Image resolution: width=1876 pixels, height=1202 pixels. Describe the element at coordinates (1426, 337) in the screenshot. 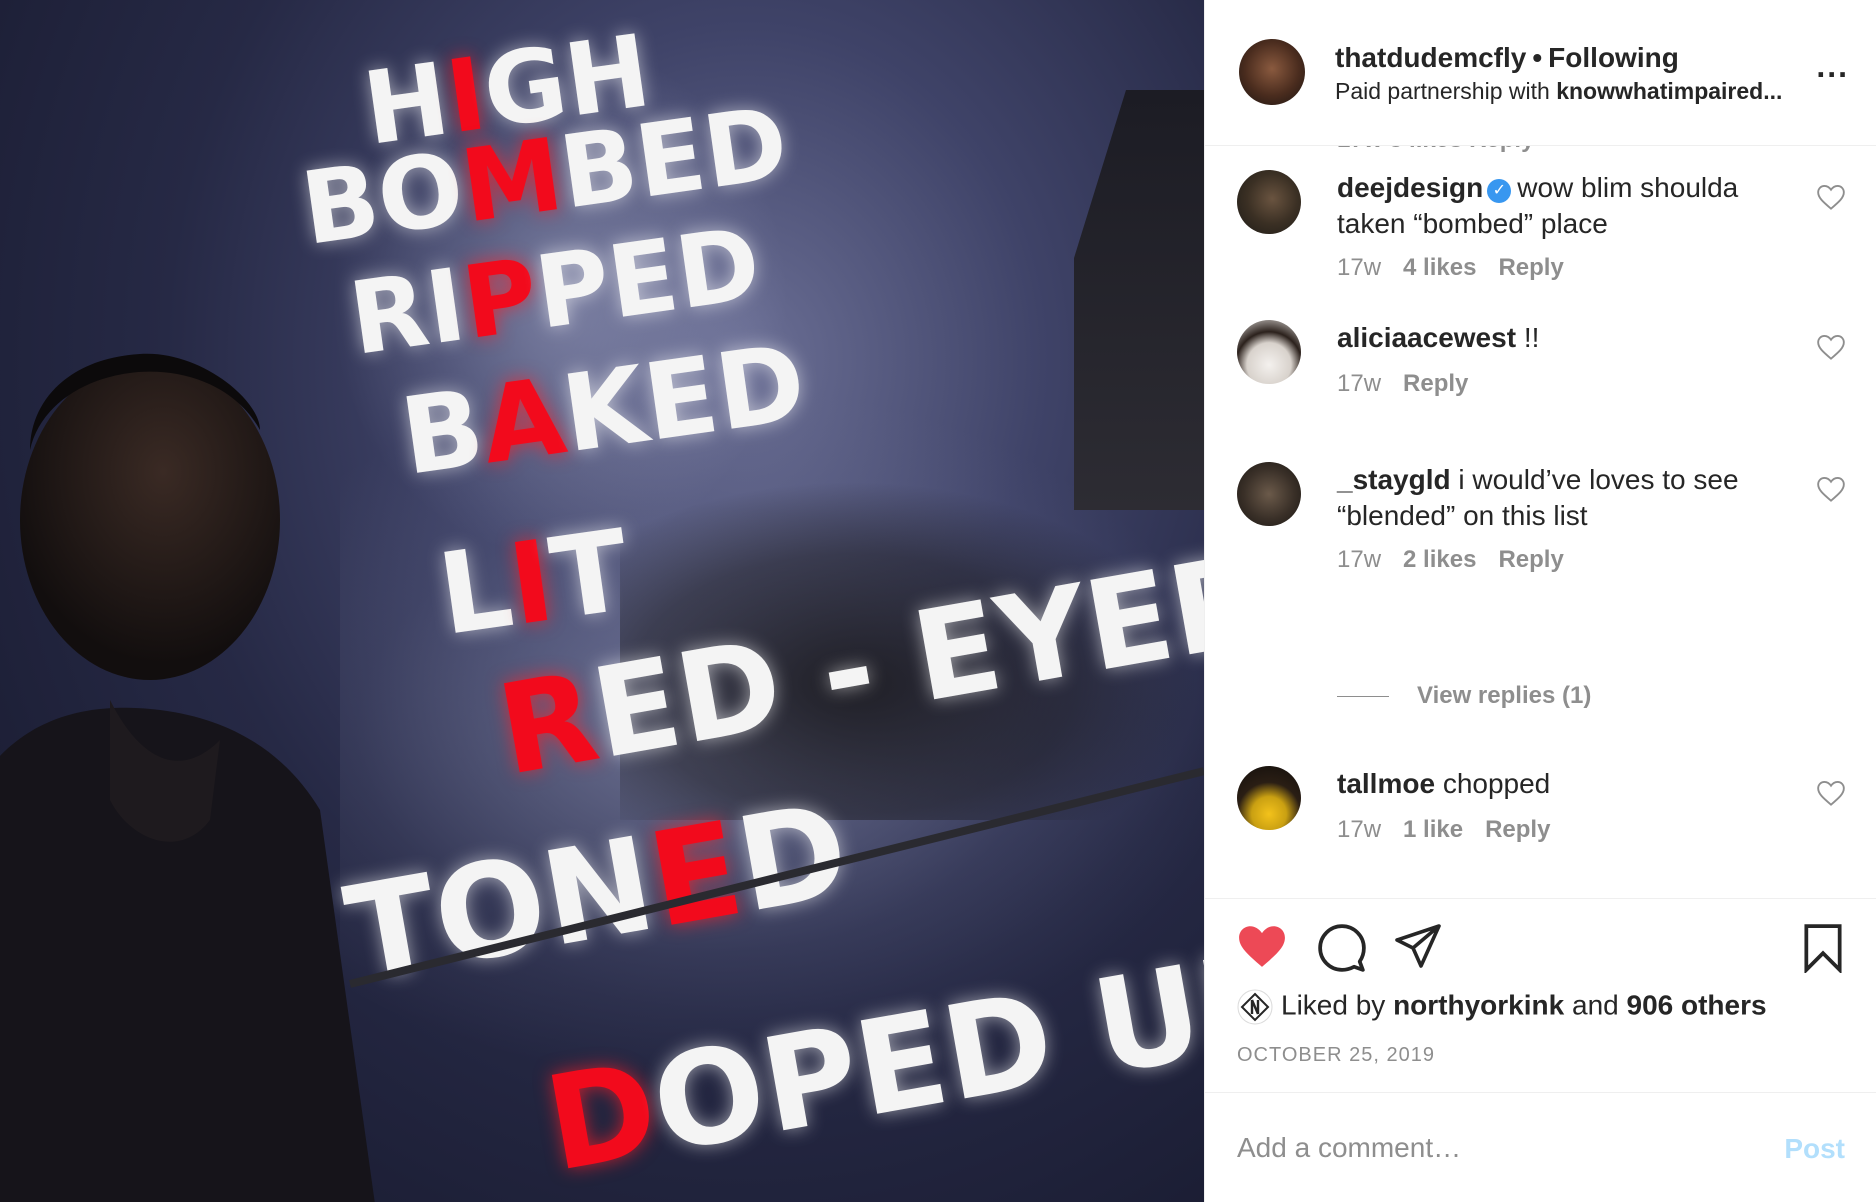

I see `comment-username: aliciaacewest` at that location.